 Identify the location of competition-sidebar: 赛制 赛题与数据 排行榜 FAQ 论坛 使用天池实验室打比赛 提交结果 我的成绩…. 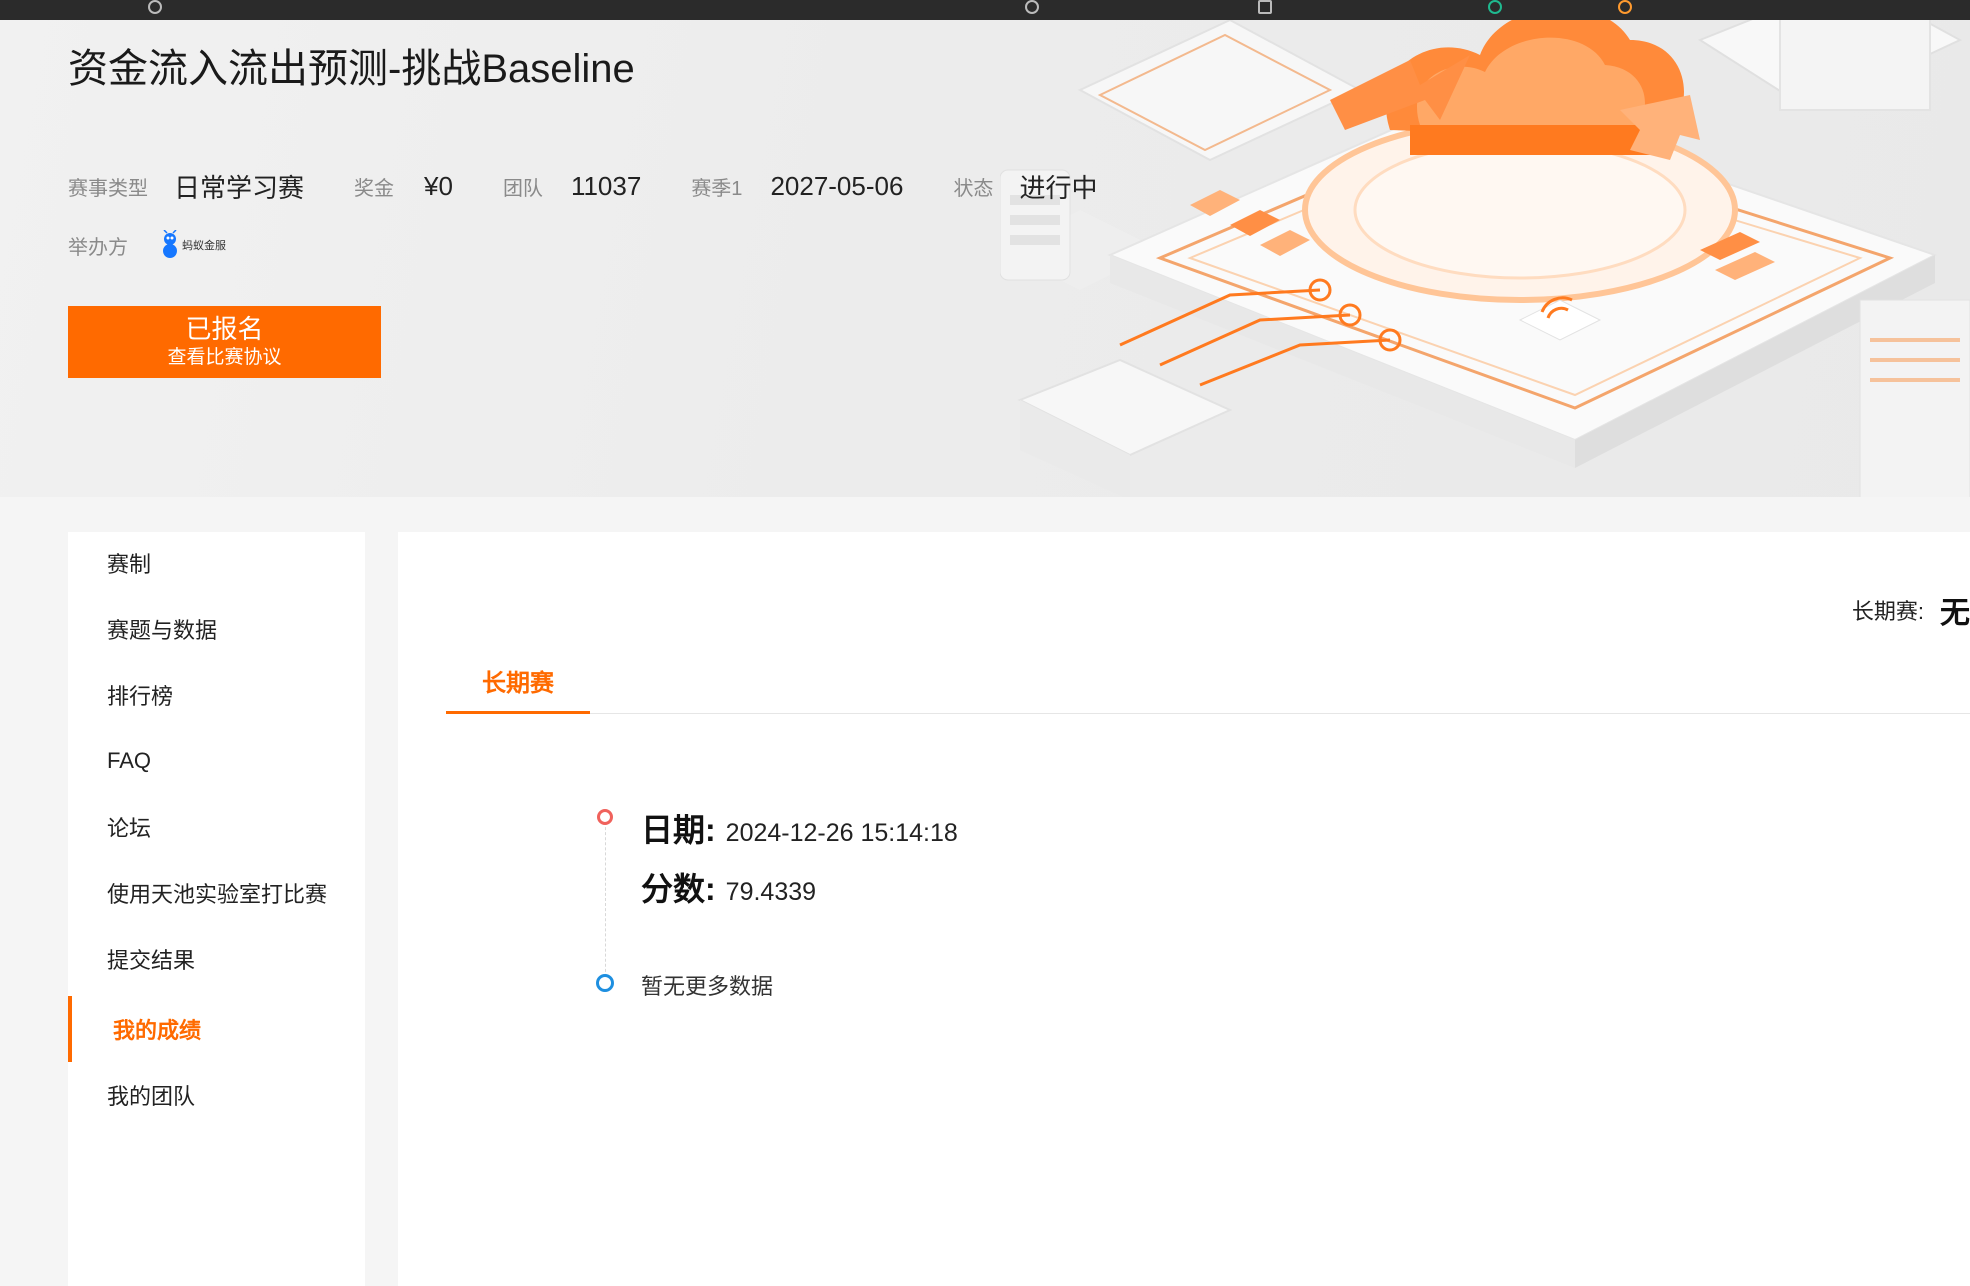
(216, 909).